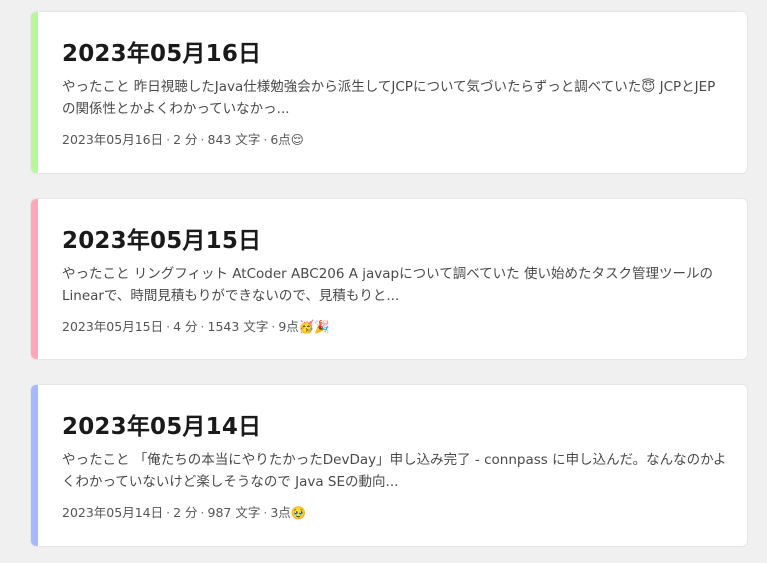 The height and width of the screenshot is (563, 767). Describe the element at coordinates (234, 139) in the screenshot. I see `post-char-count: 843 文字` at that location.